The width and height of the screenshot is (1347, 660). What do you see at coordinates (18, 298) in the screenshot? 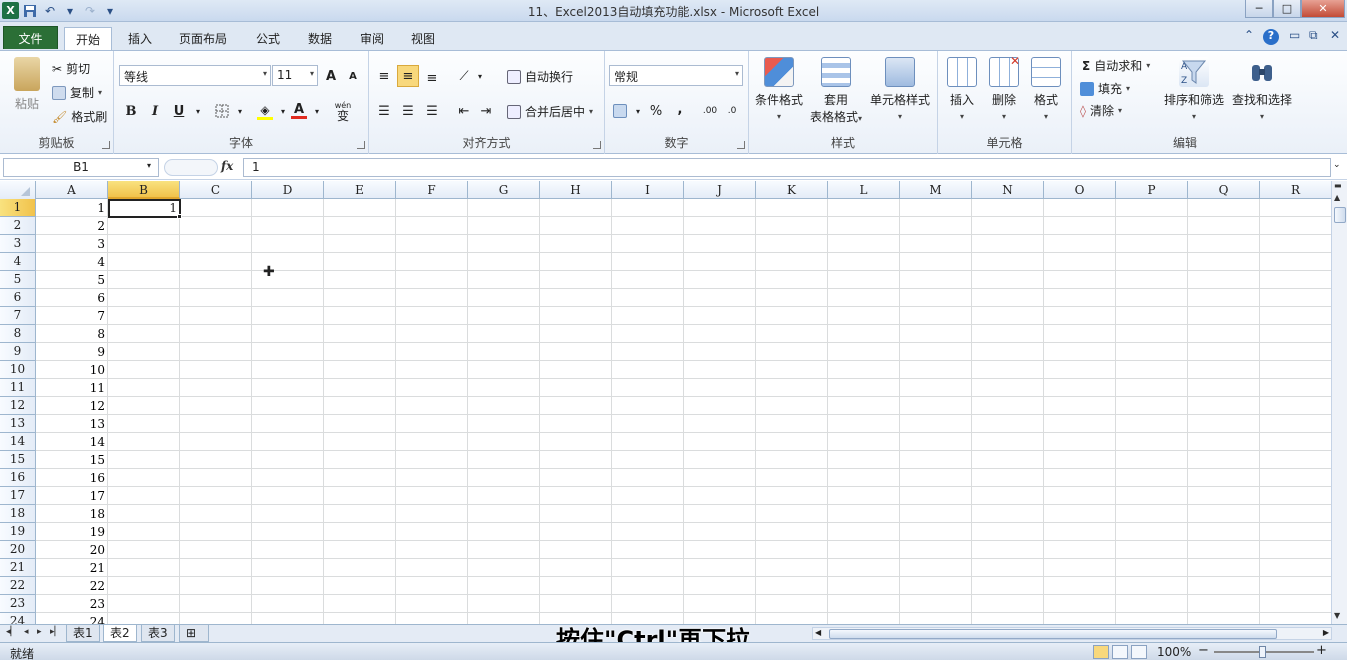
I see `row-header-6: 6` at bounding box center [18, 298].